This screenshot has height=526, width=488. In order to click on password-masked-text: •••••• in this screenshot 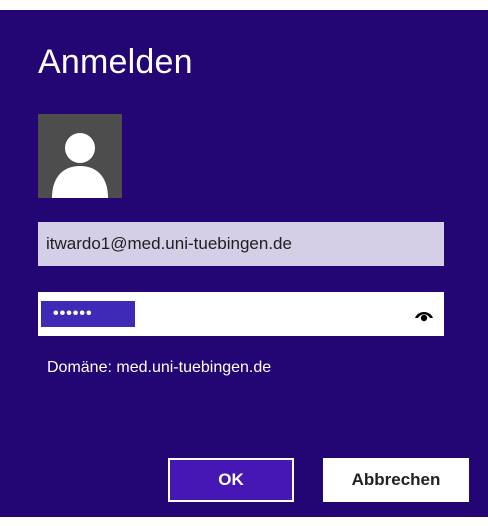, I will do `click(88, 314)`.